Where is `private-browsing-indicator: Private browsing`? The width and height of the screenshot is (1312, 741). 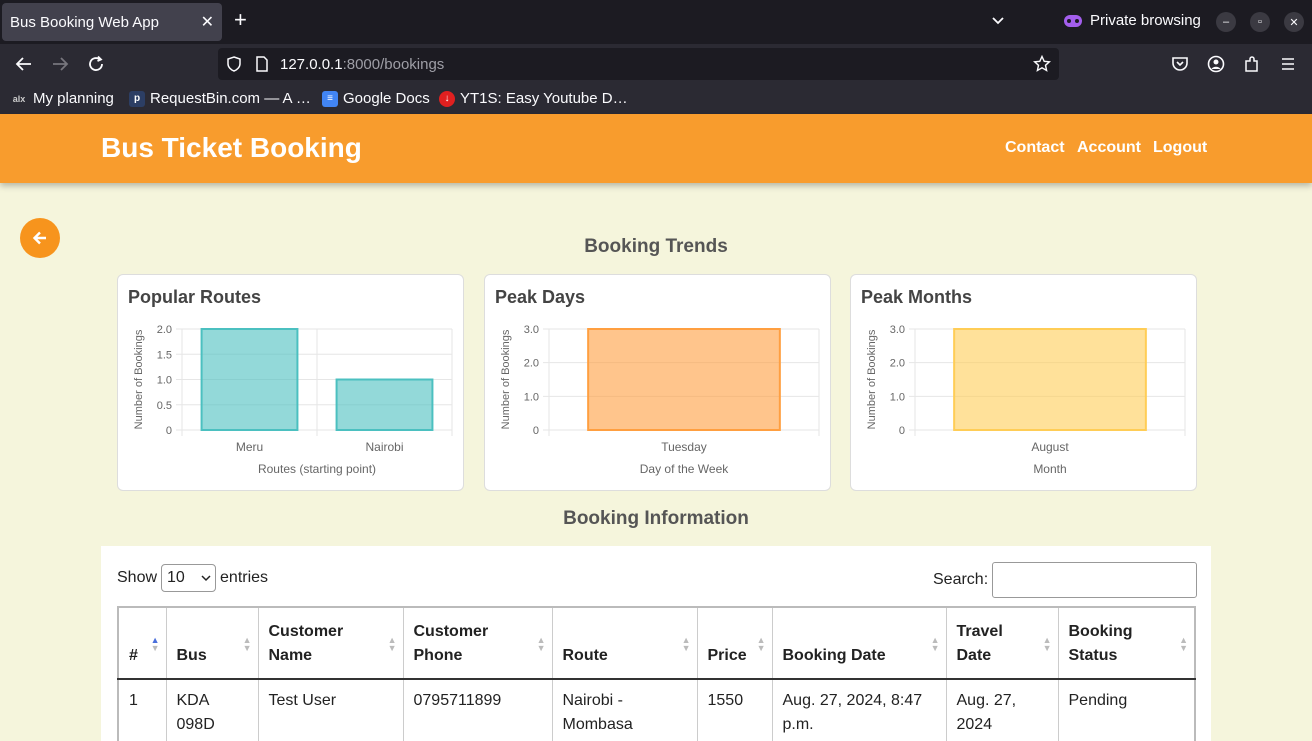 private-browsing-indicator: Private browsing is located at coordinates (1132, 20).